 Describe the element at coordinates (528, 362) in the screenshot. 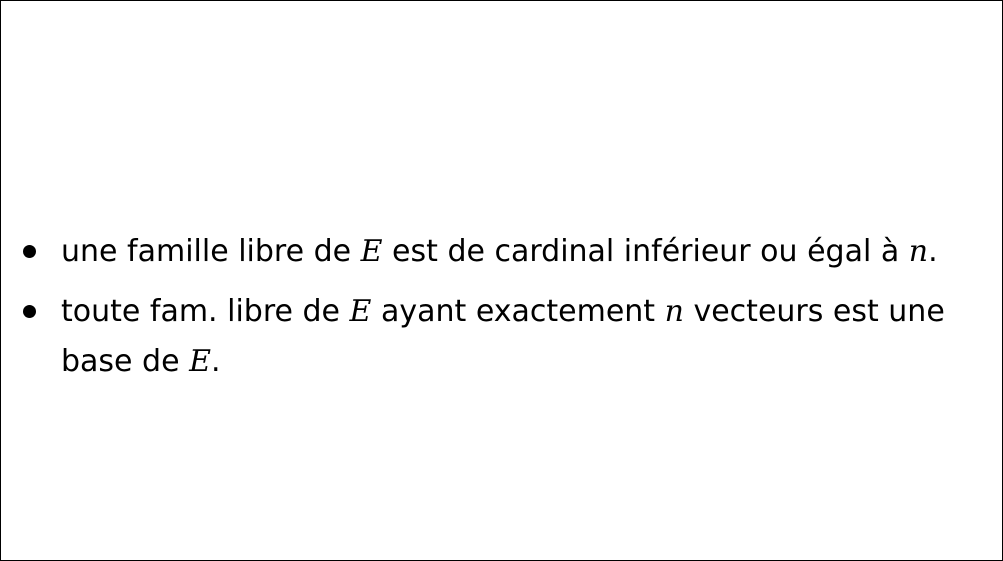

I see `continuation-line: base de E.` at that location.